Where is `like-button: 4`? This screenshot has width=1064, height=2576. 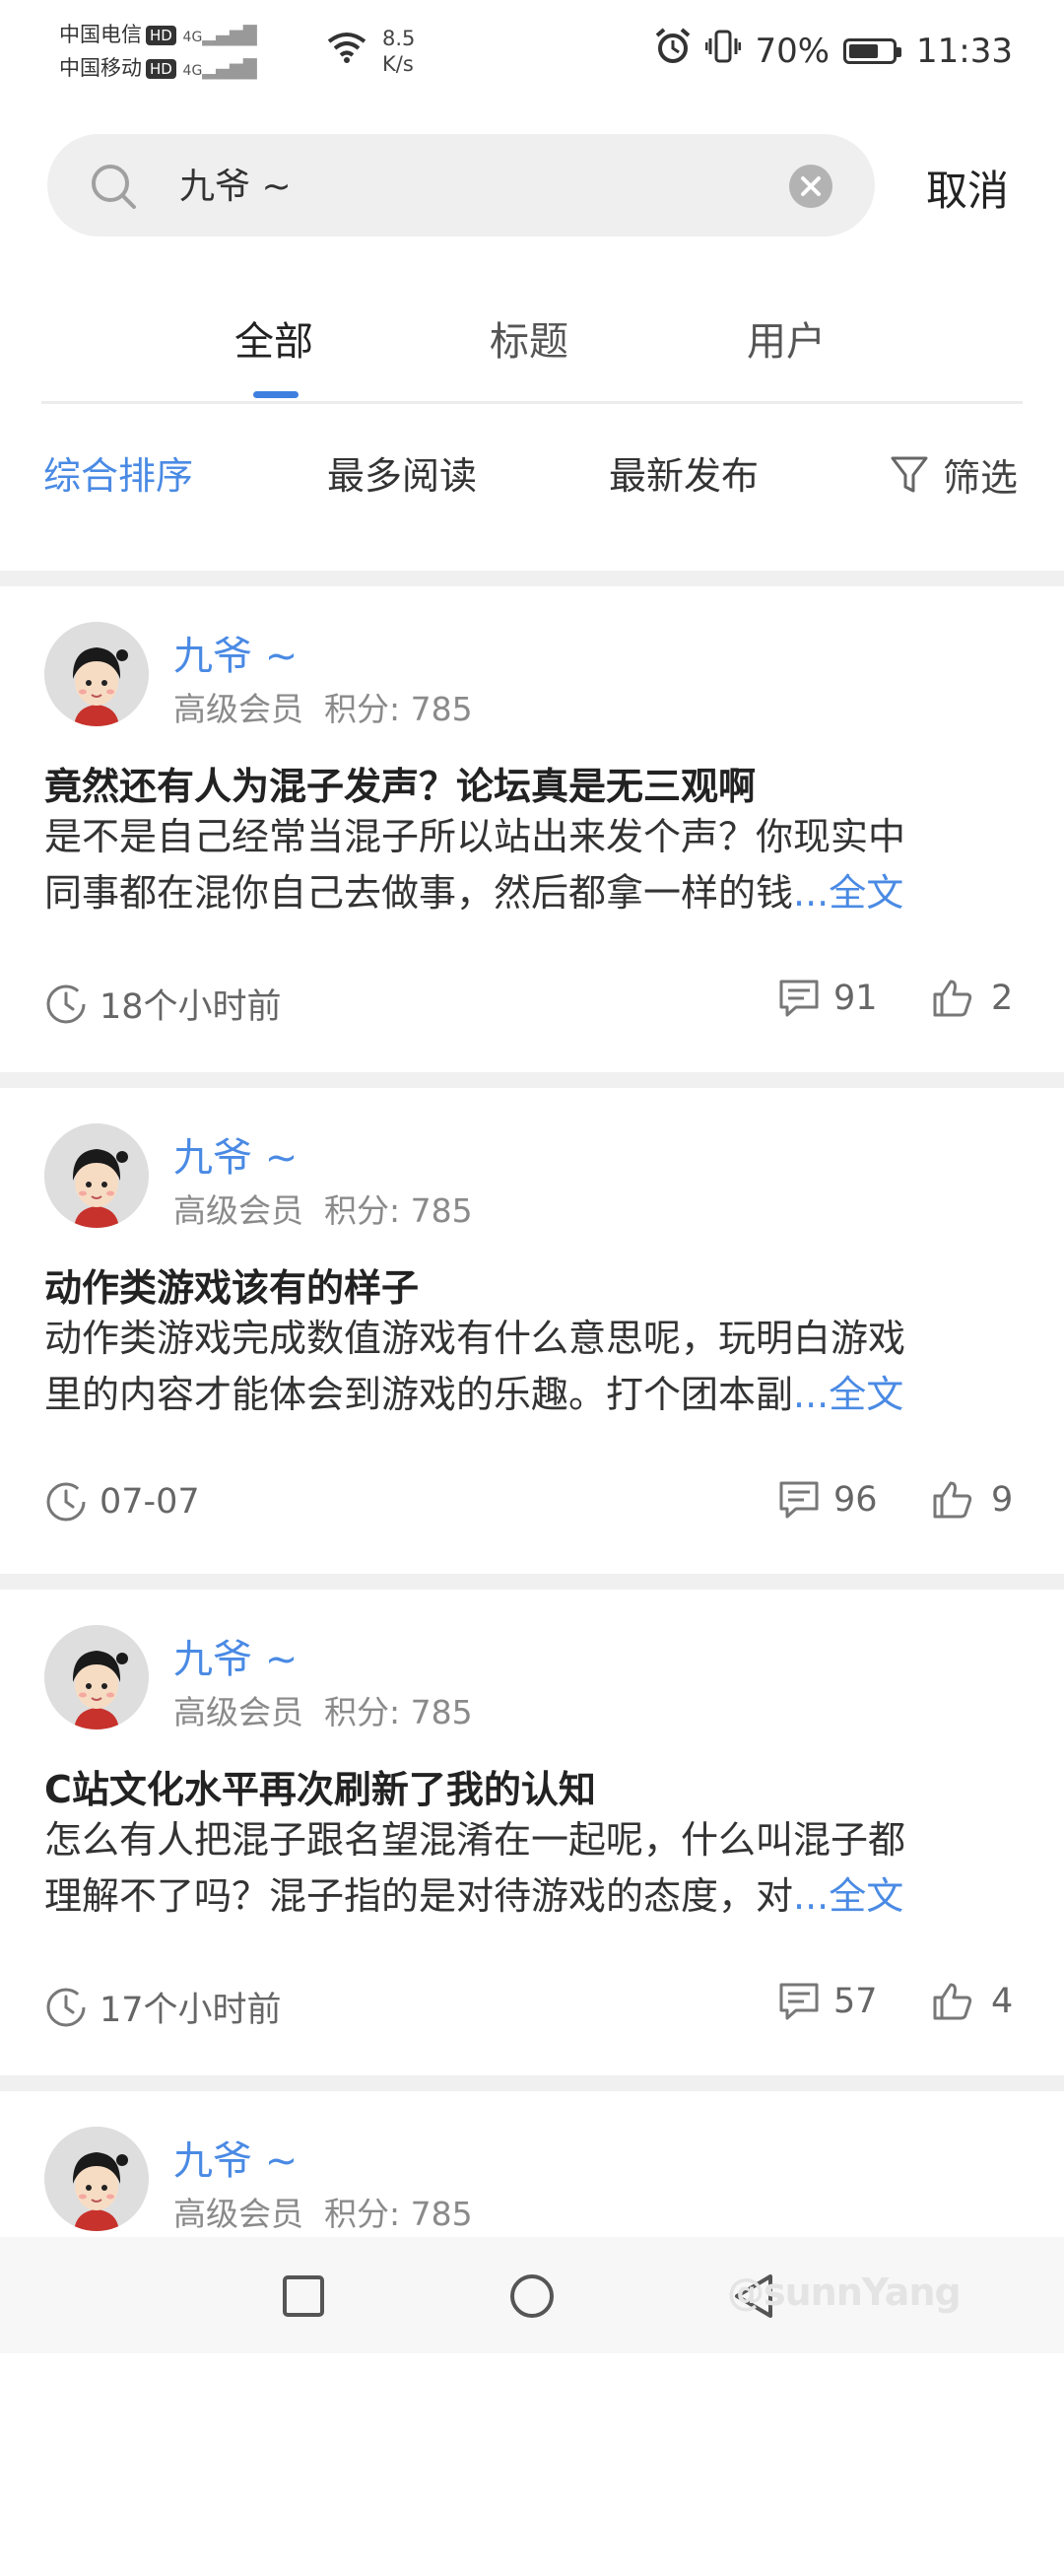
like-button: 4 is located at coordinates (973, 2001).